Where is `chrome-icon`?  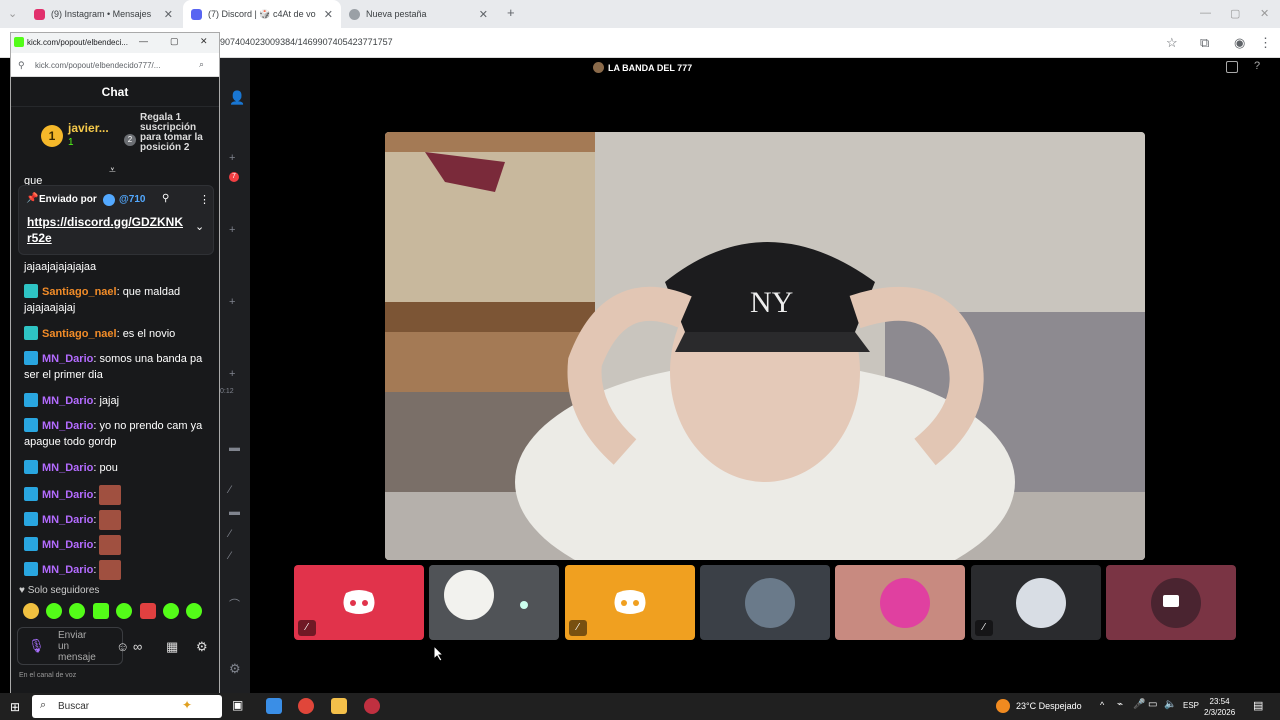
chrome-icon is located at coordinates (306, 706).